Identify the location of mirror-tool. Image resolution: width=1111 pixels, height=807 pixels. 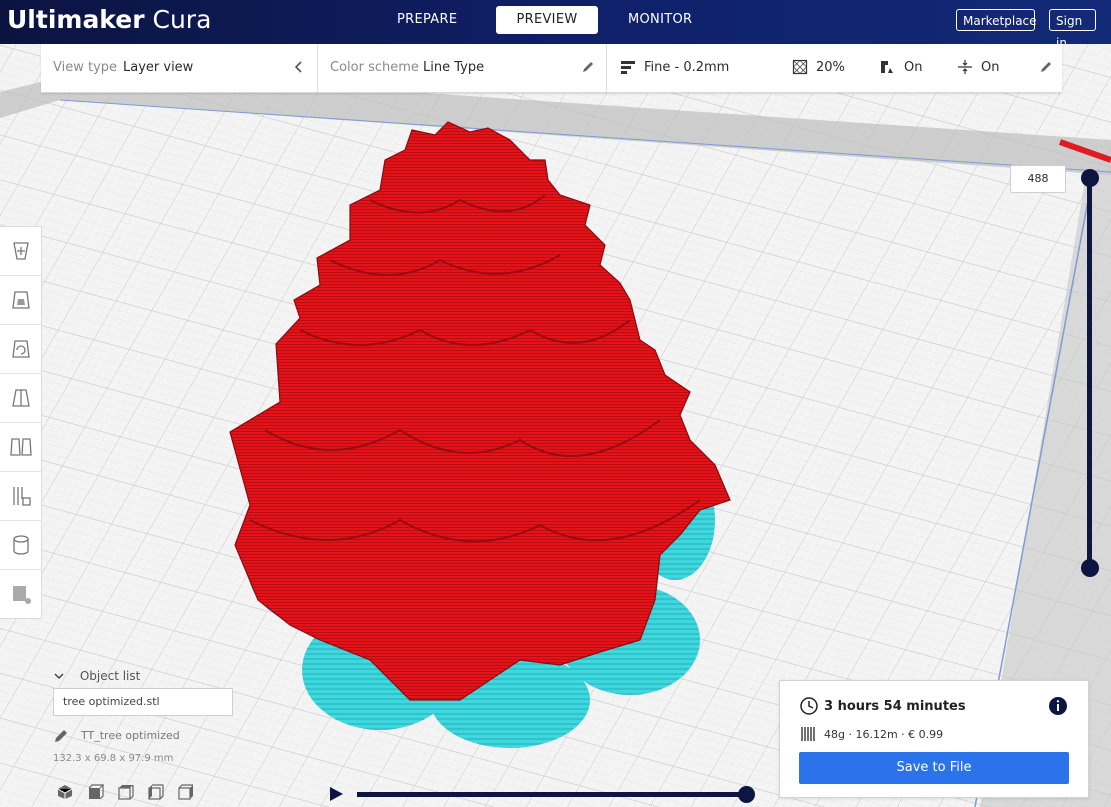
(20, 398).